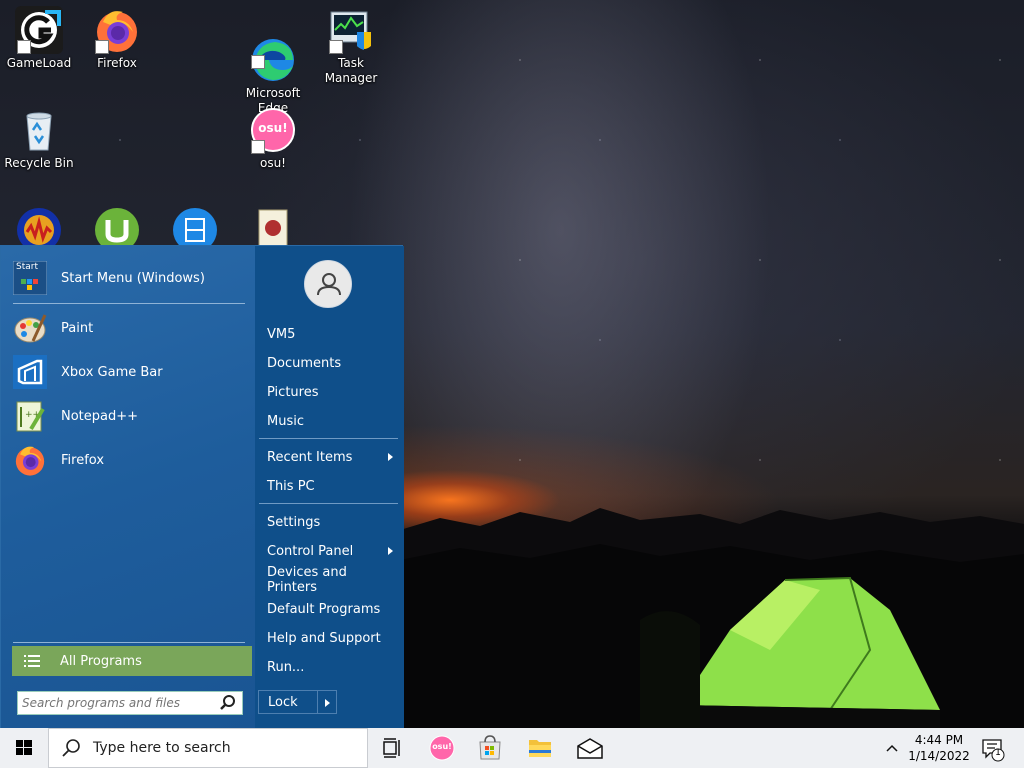 The width and height of the screenshot is (1024, 768). I want to click on user-avatar, so click(328, 284).